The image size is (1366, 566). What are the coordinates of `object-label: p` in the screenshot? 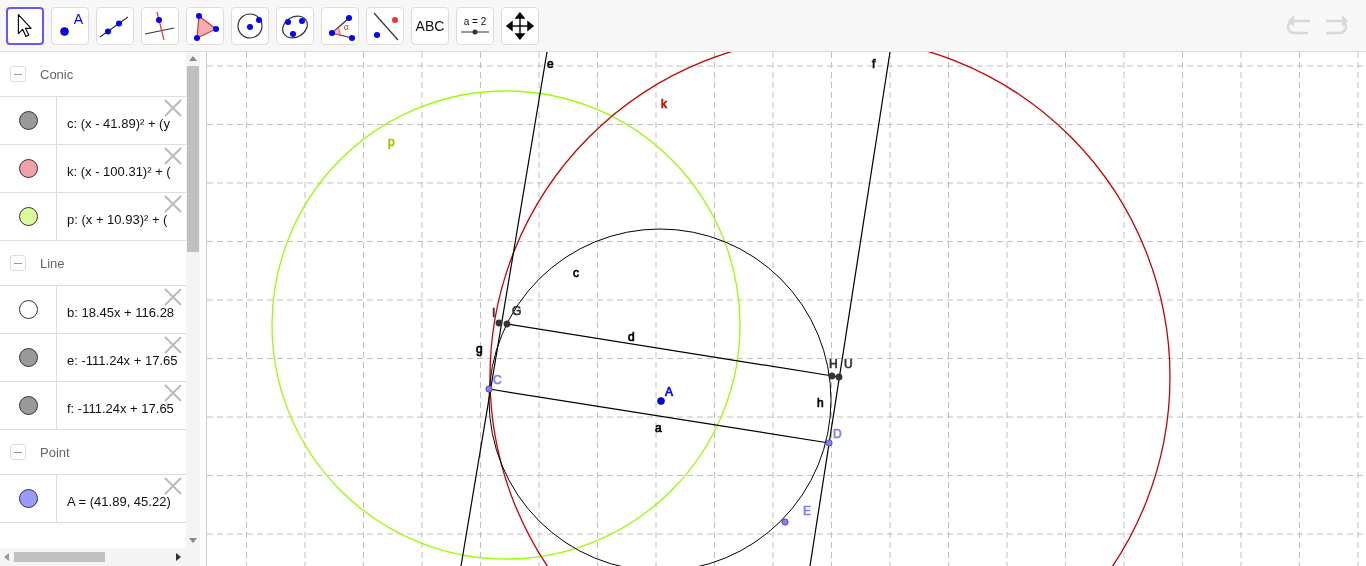 It's located at (391, 142).